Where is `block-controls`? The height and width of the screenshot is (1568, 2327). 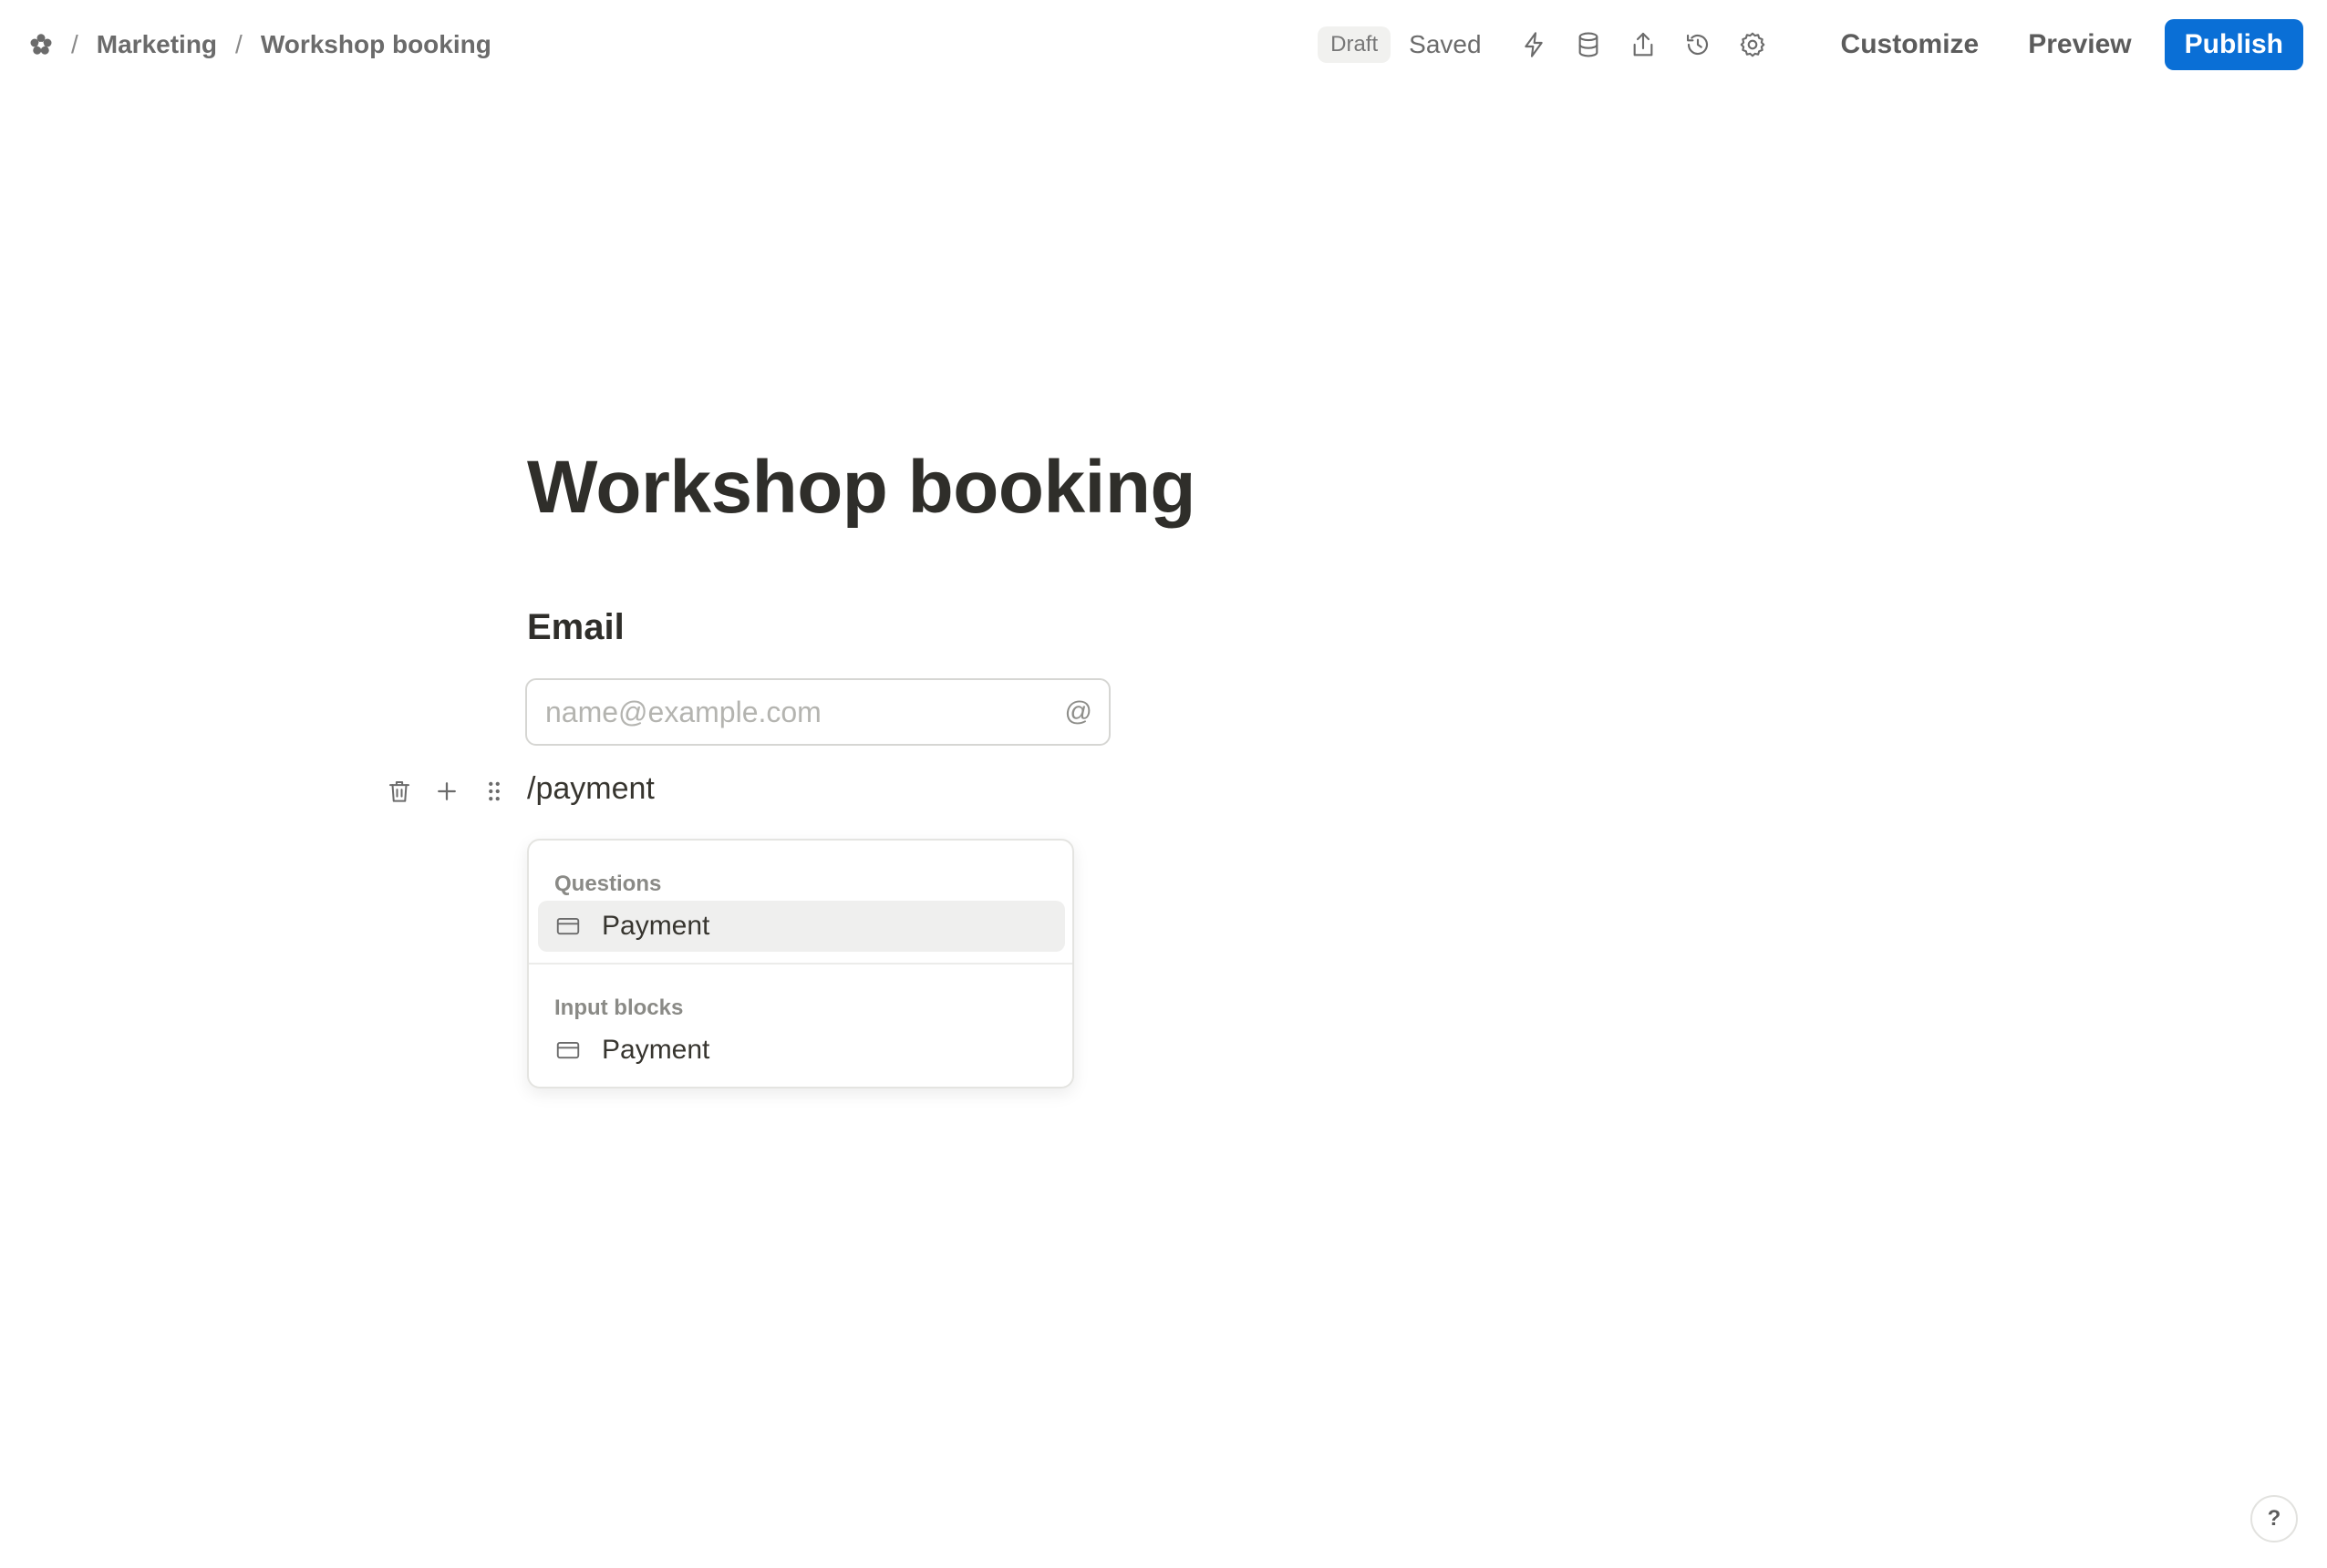
block-controls is located at coordinates (450, 791).